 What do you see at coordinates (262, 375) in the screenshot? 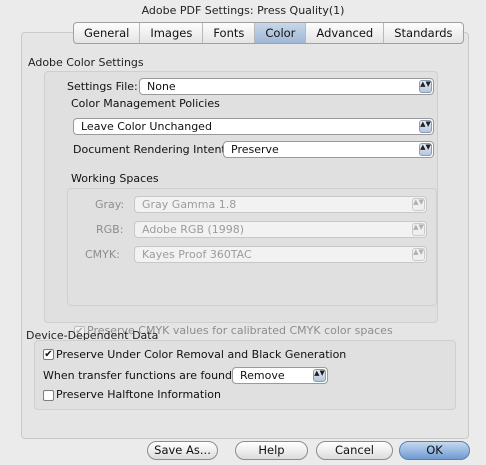
I see `transfer-functions-value: Remove` at bounding box center [262, 375].